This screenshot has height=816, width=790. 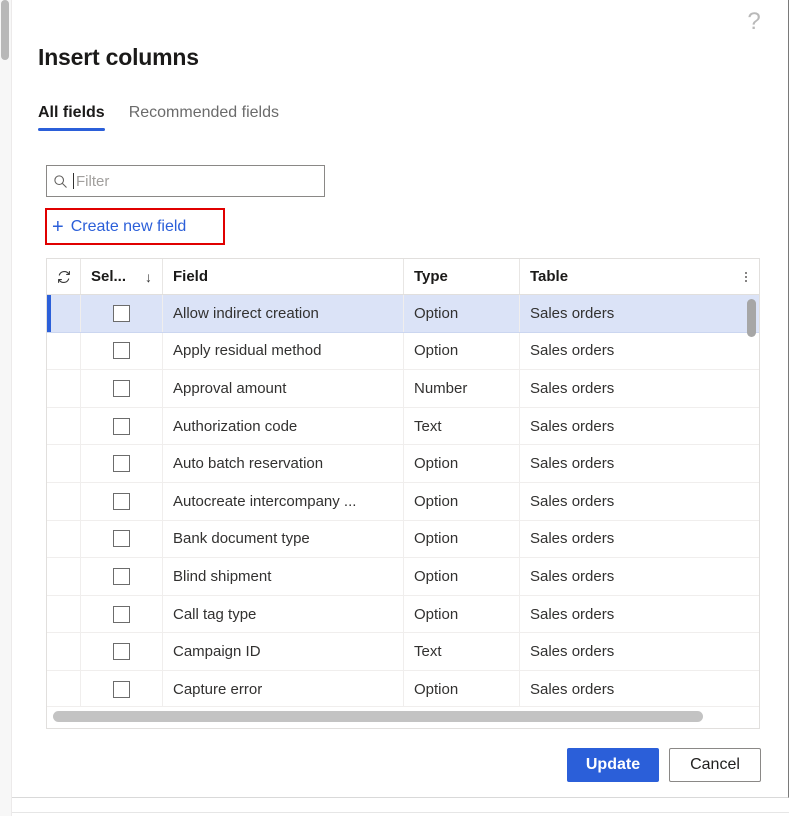 What do you see at coordinates (283, 576) in the screenshot?
I see `cell-field: Blind shipment` at bounding box center [283, 576].